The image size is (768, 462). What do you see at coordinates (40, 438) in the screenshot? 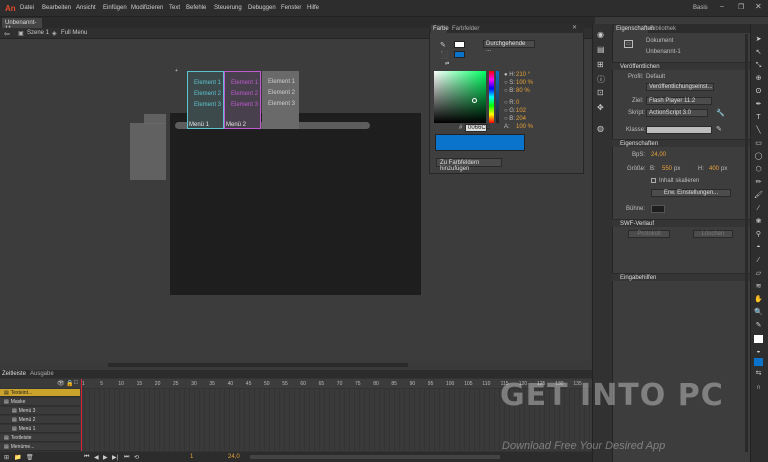
I see `layer-row: ▤ Textleiste` at bounding box center [40, 438].